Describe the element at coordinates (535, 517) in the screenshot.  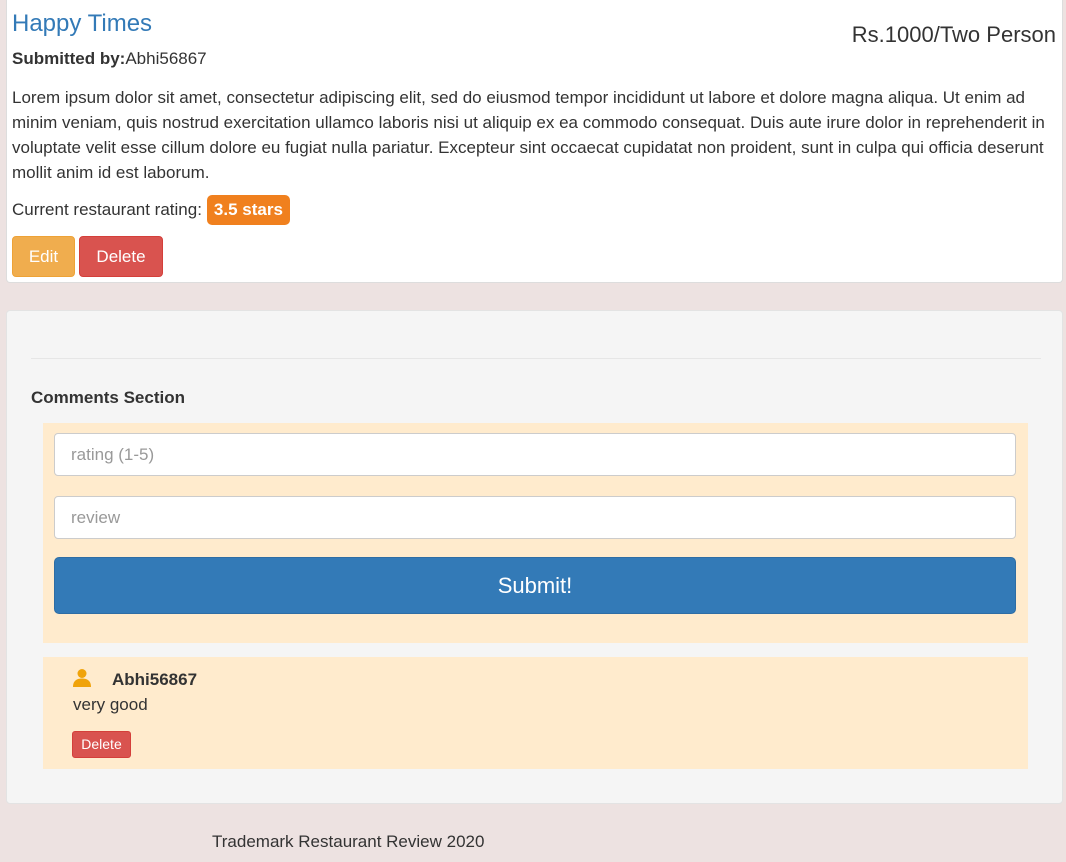
I see `review-input` at that location.